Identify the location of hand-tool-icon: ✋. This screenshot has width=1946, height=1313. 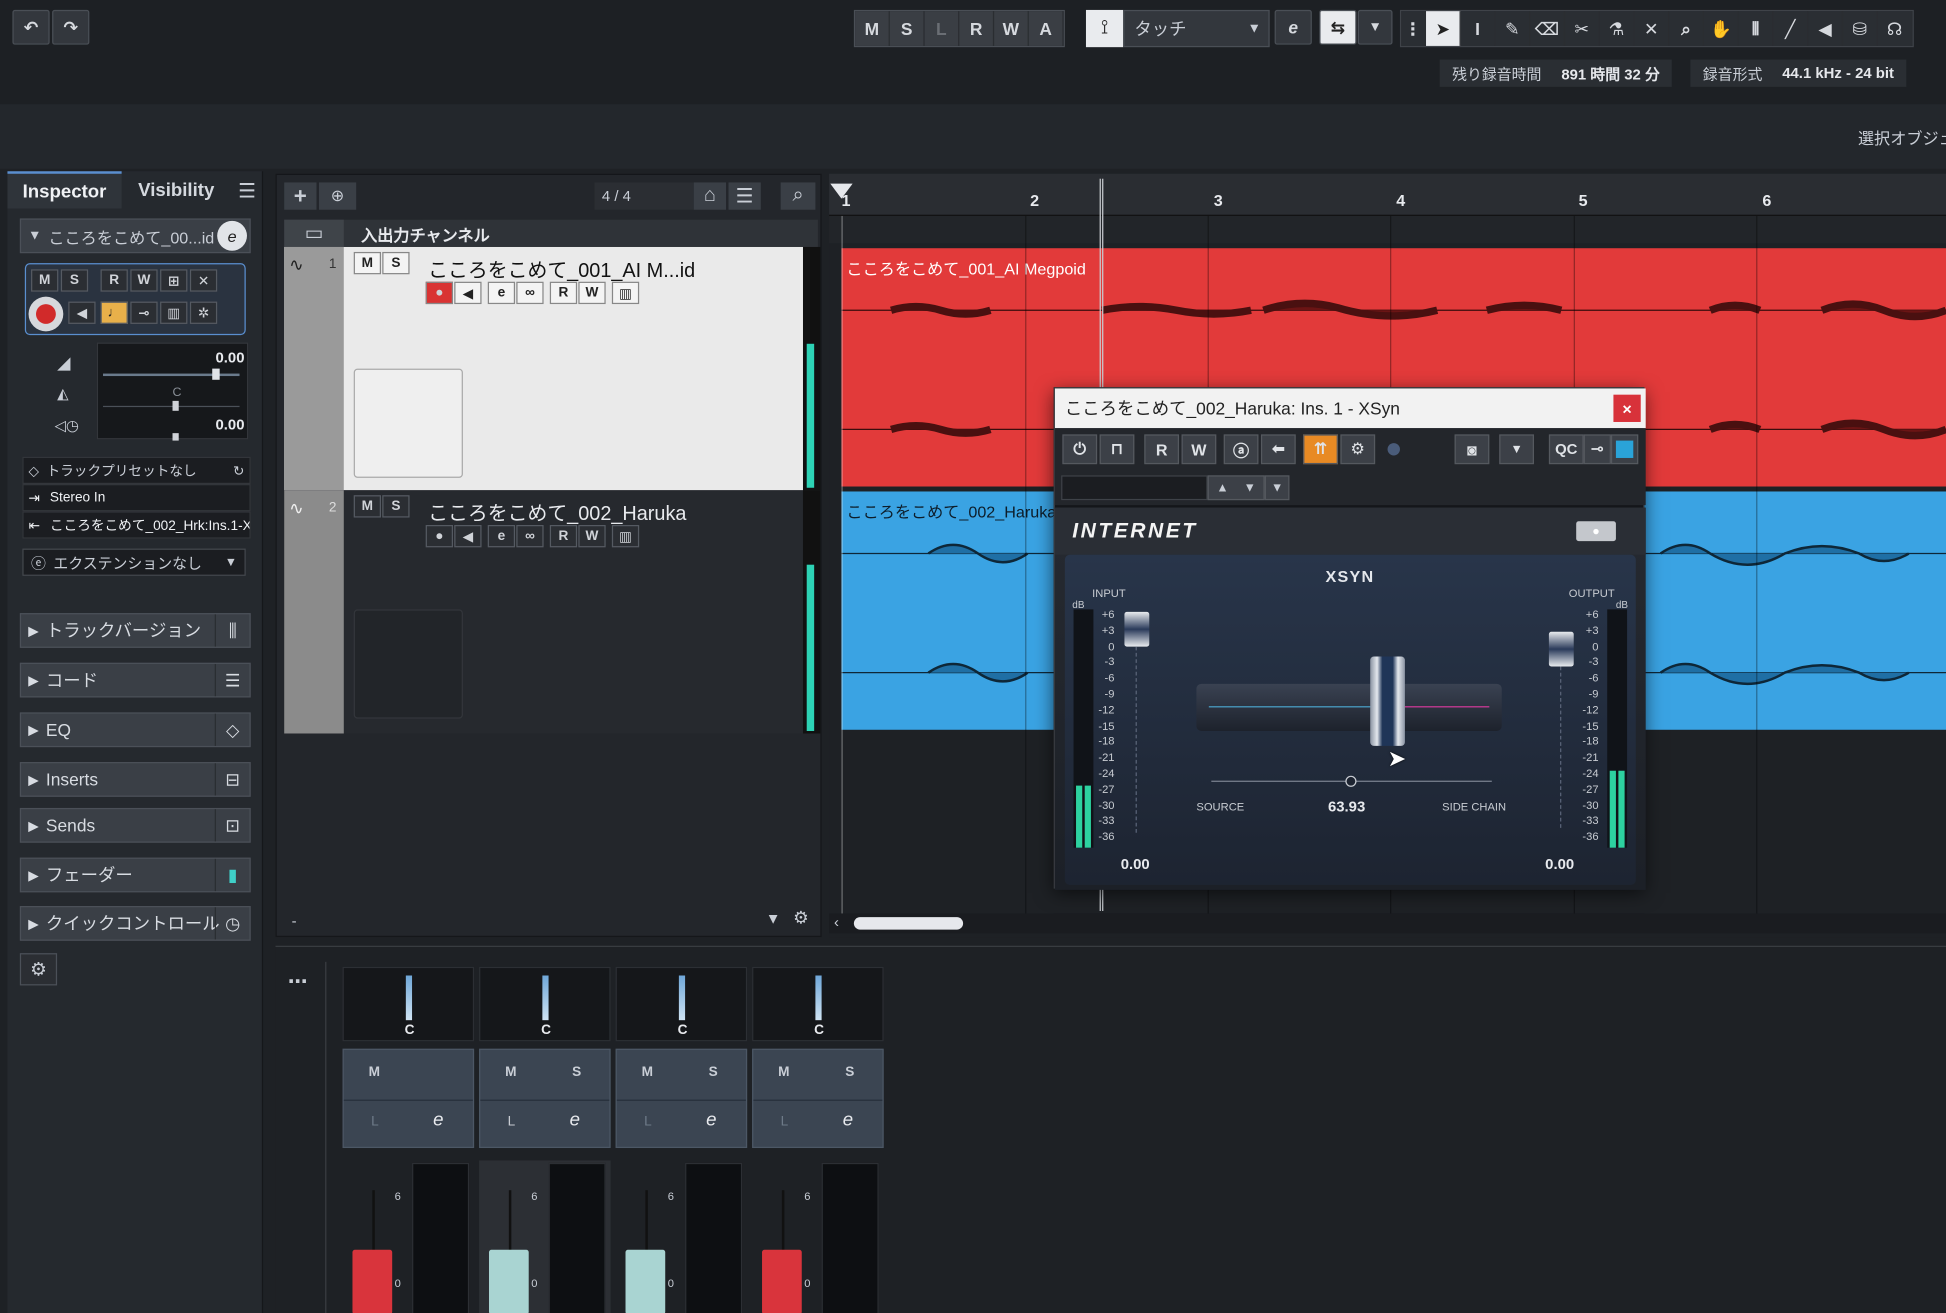
(1721, 28).